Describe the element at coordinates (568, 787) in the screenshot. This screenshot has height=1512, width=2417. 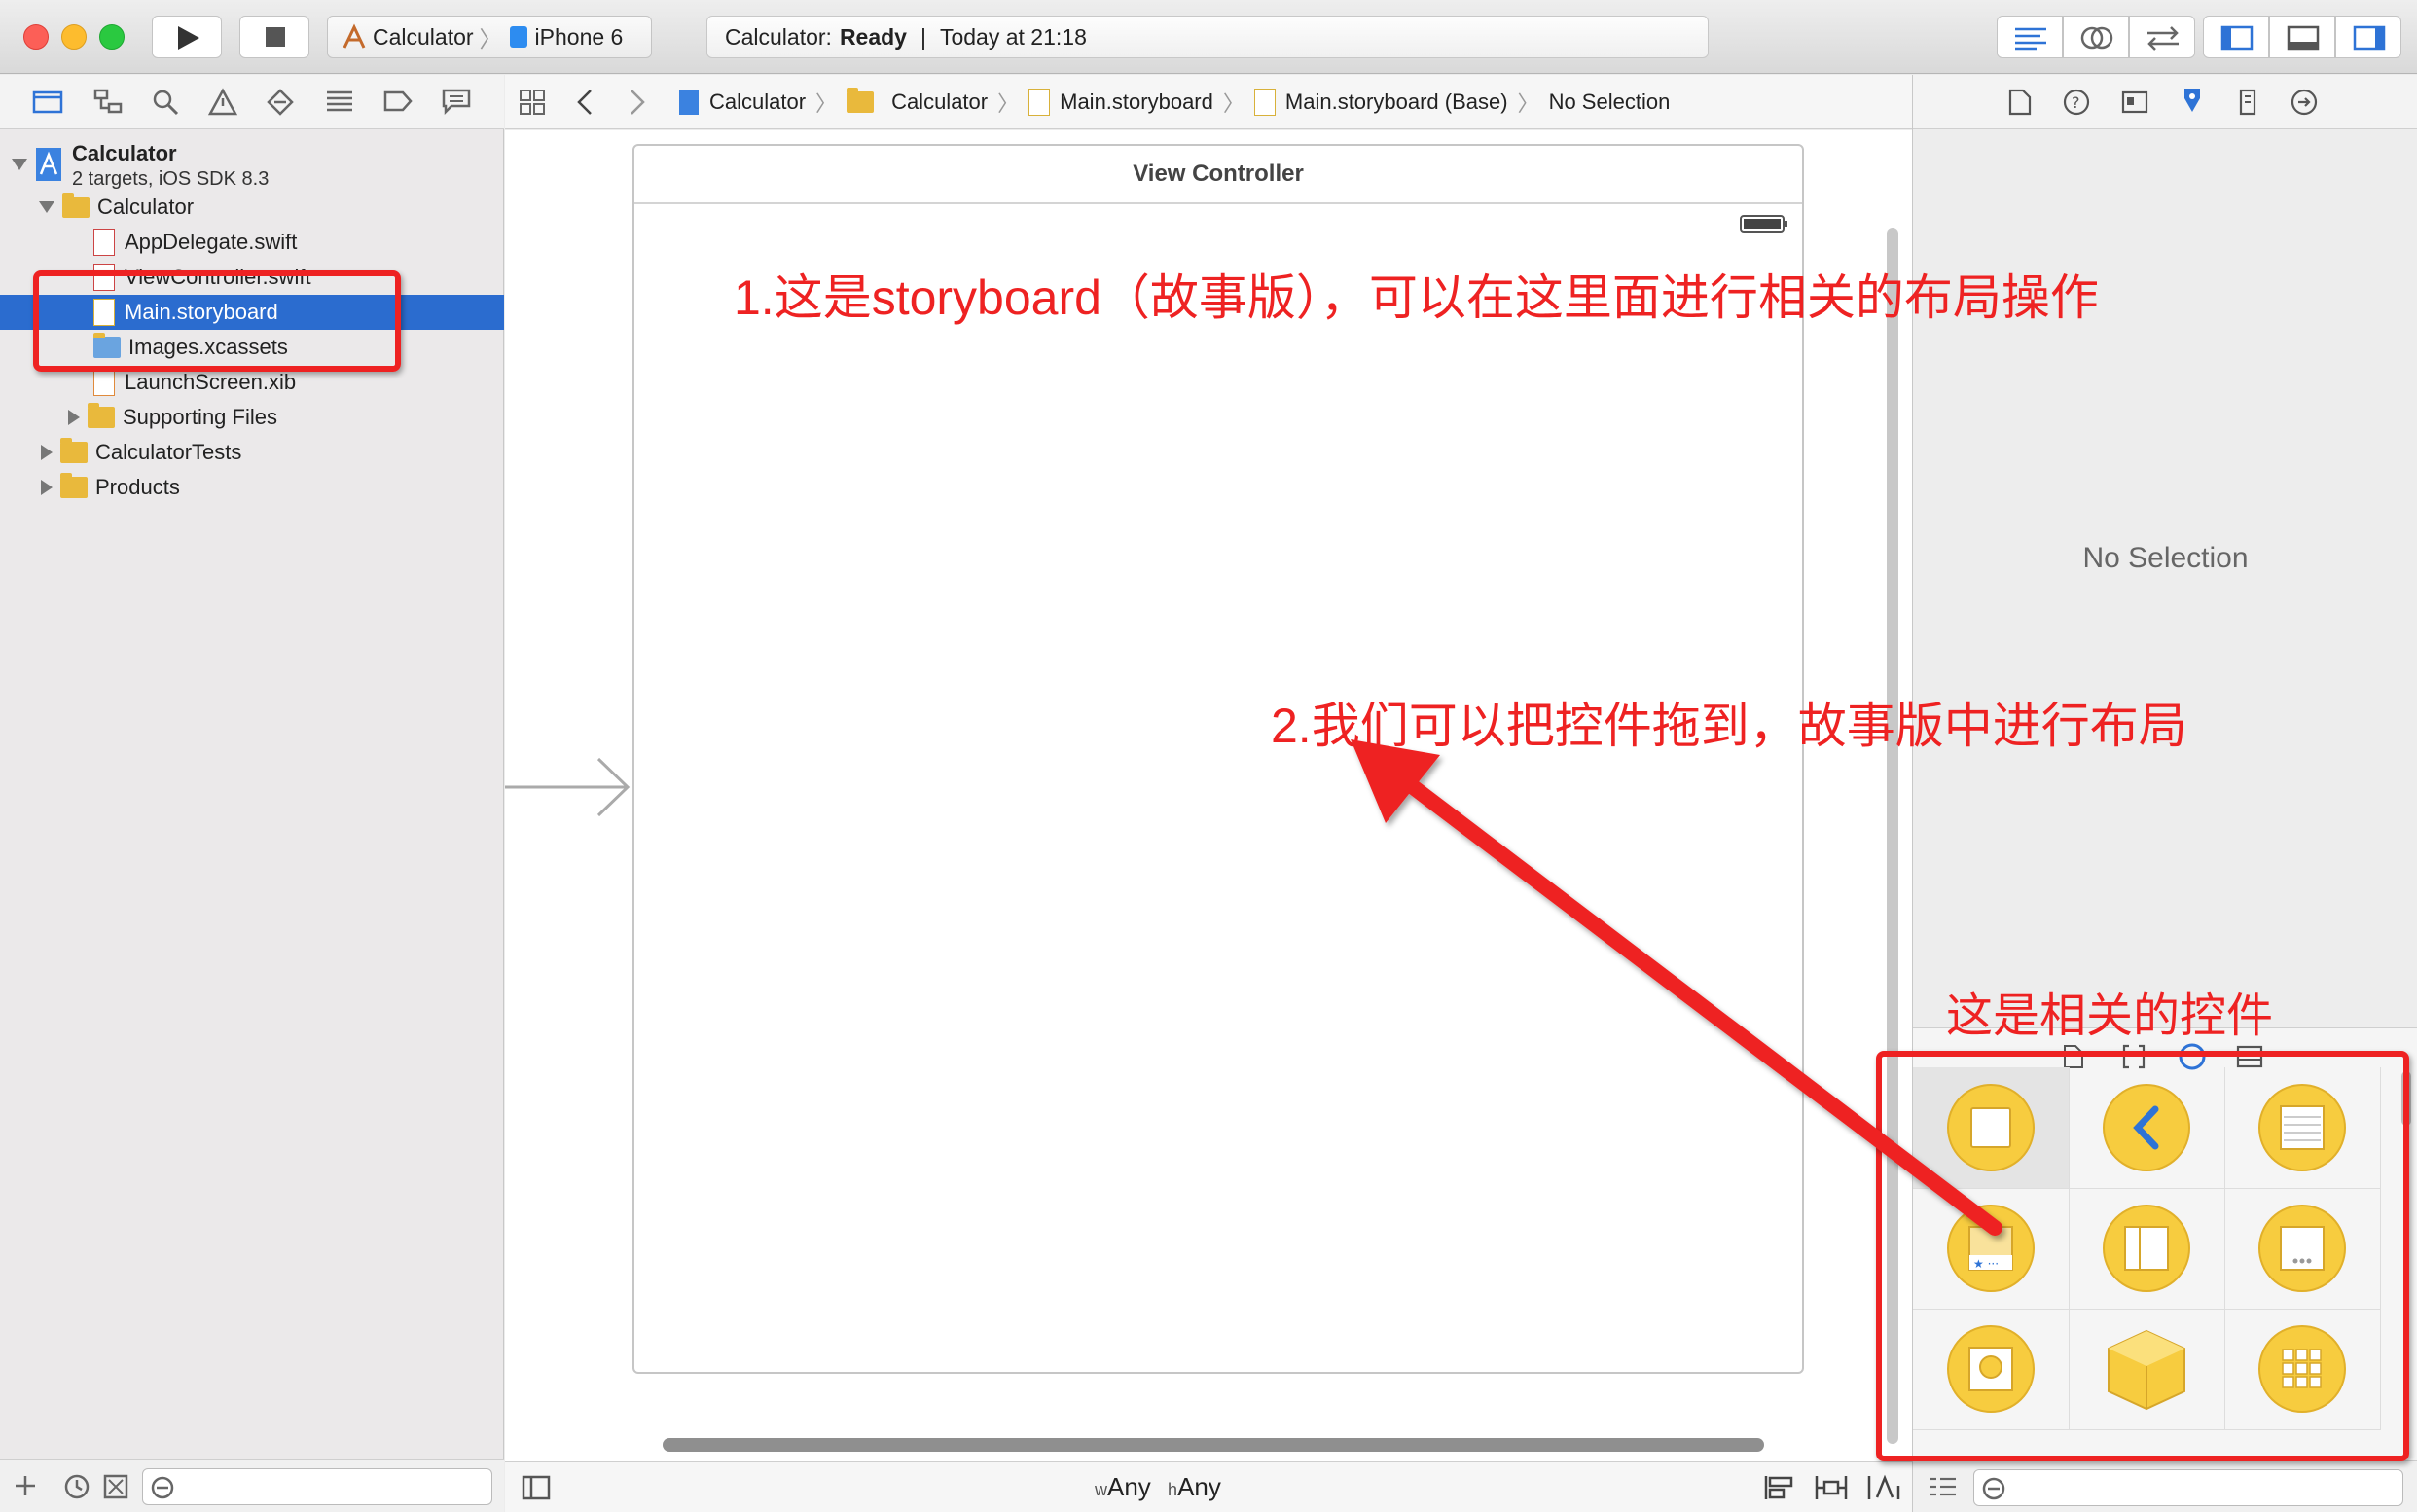
I see `initial-view-controller-arrow-icon` at that location.